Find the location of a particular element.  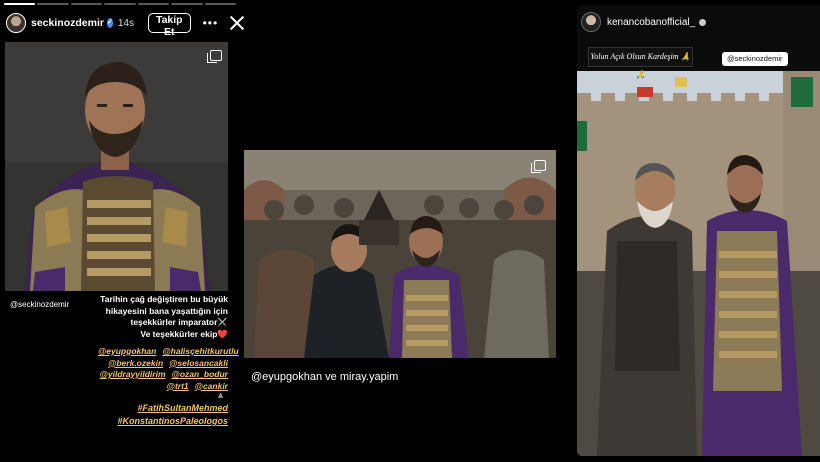

story-header-right: kenancobanofficial_ is located at coordinates (644, 22).